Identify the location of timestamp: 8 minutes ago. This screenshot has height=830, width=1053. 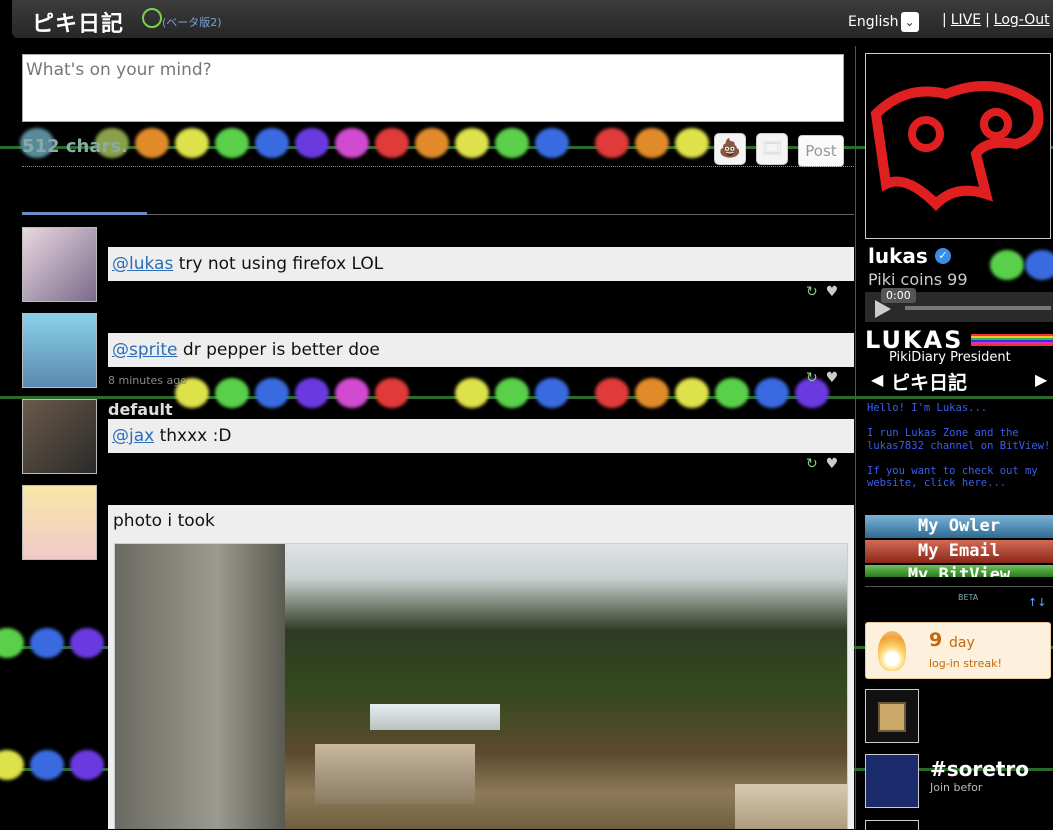
(147, 380).